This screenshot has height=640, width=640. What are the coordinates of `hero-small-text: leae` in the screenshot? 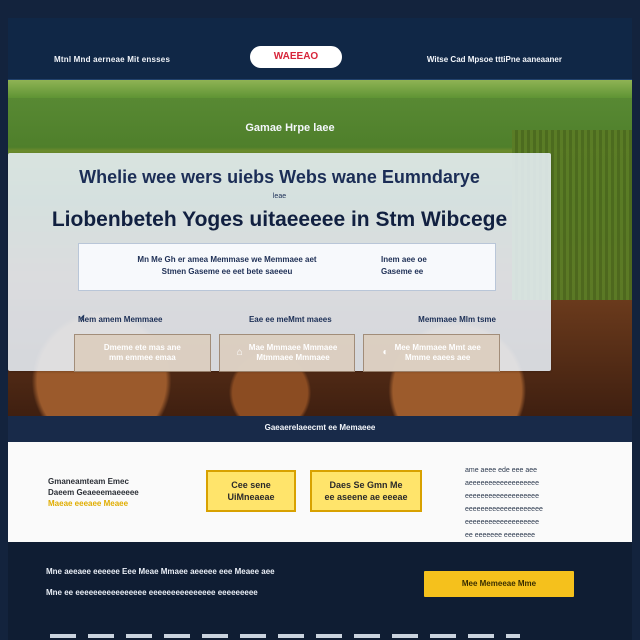 It's located at (279, 196).